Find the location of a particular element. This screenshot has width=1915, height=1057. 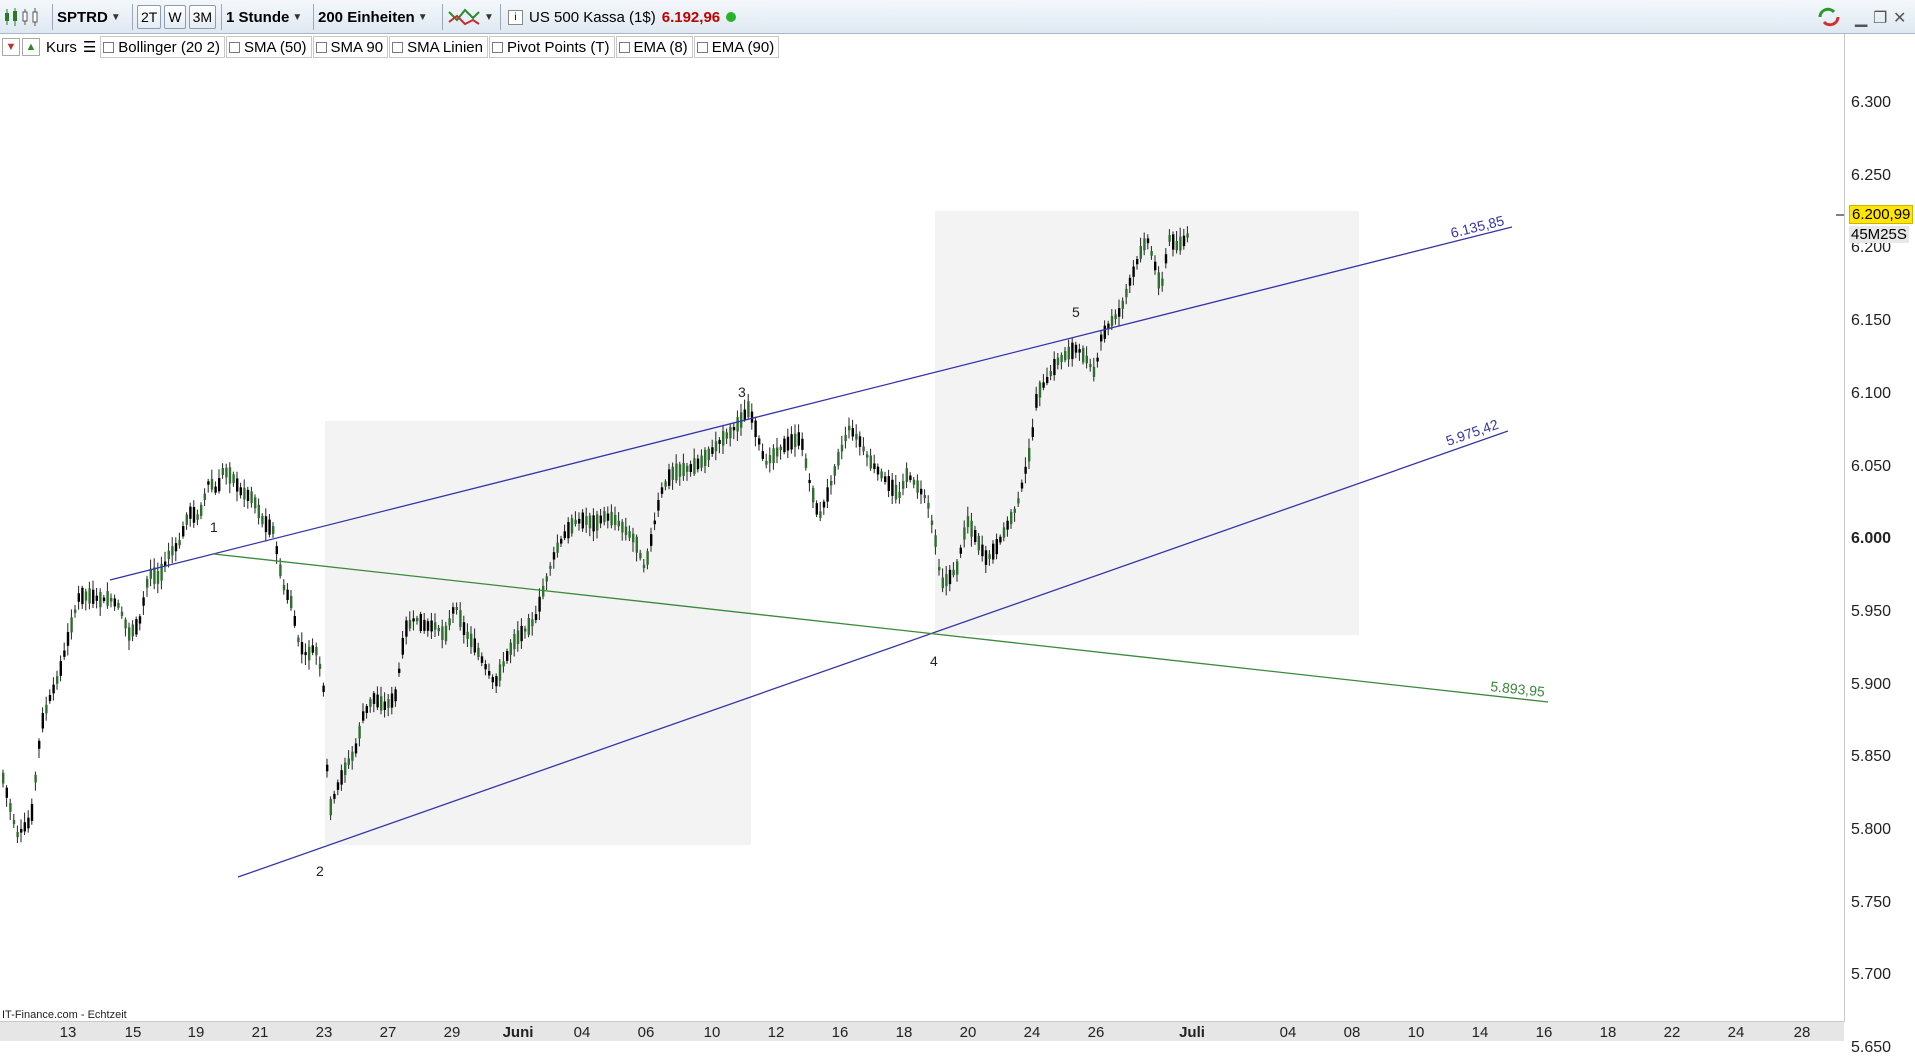

indicator-toggle: SMA 90 is located at coordinates (350, 47).